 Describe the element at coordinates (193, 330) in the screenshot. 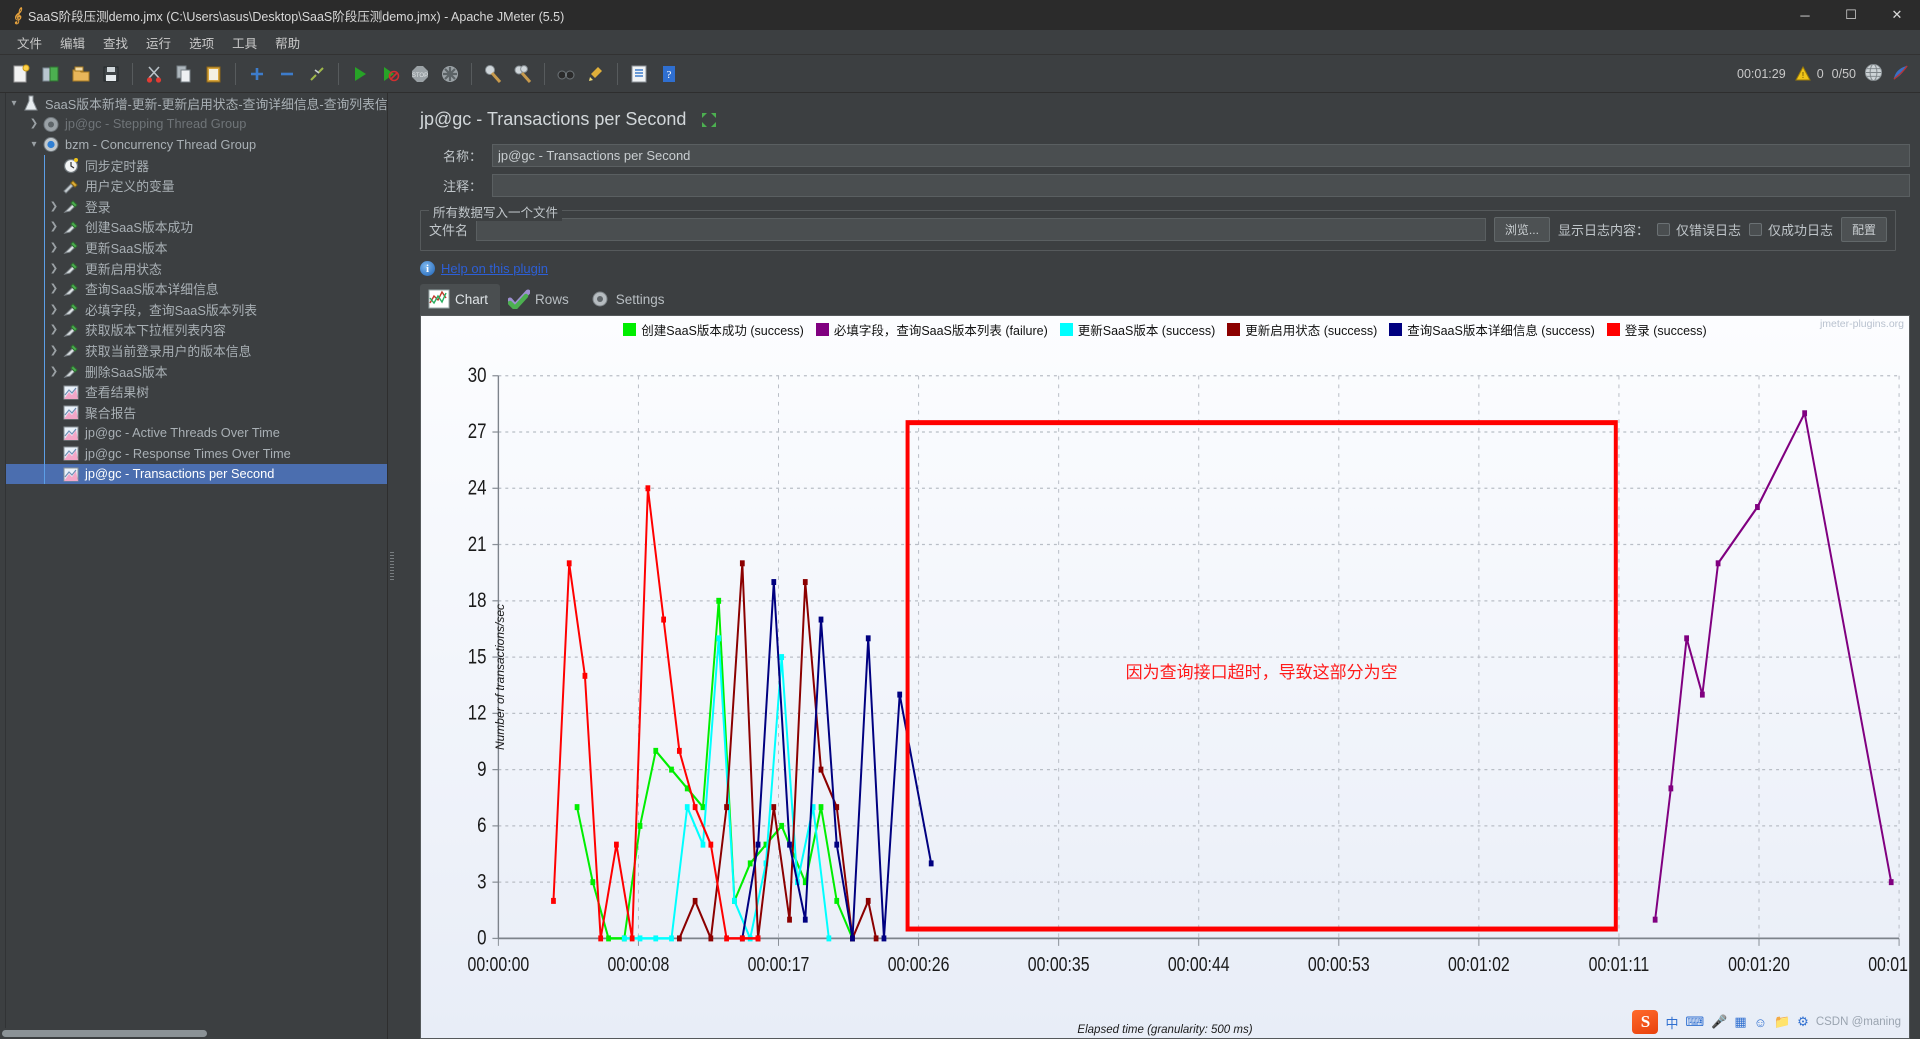

I see `tree-item-11: ❯ 获取版本下拉框列表内容` at that location.